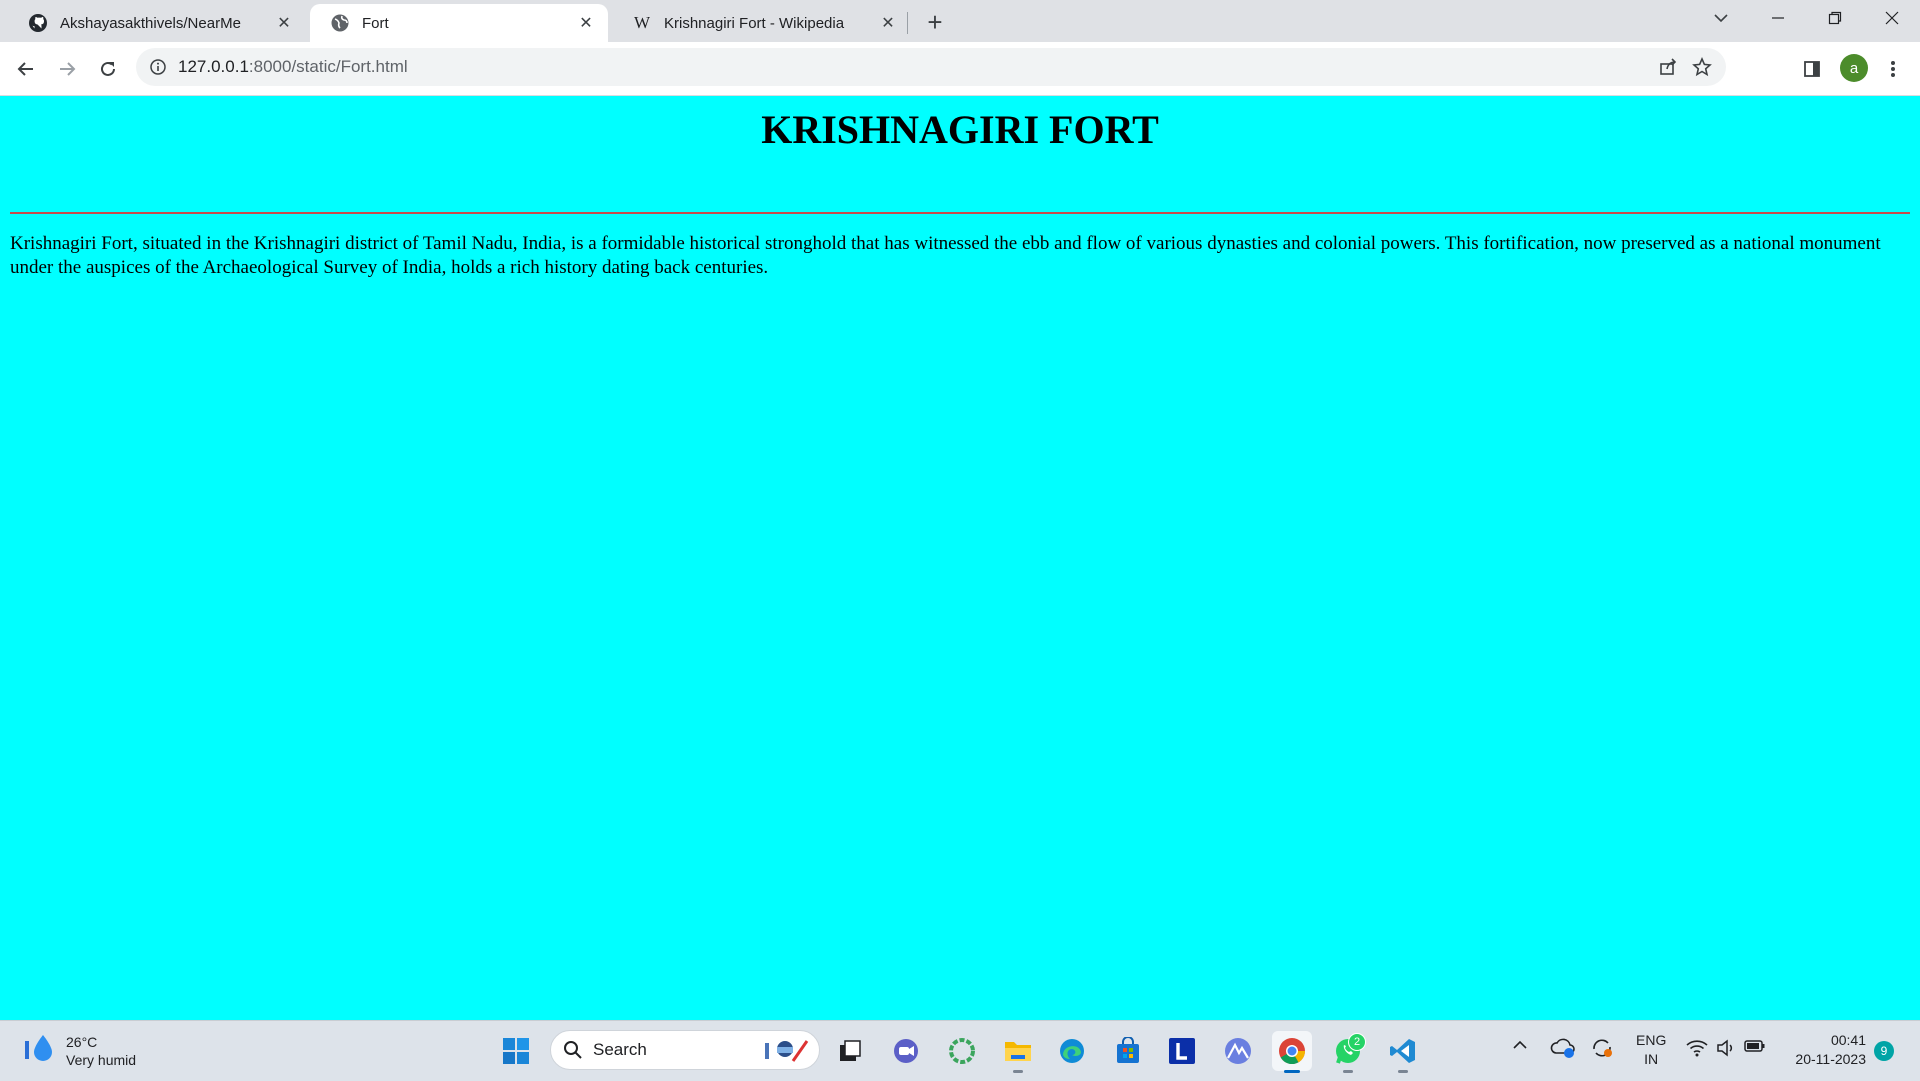  Describe the element at coordinates (1777, 18) in the screenshot. I see `minimize-button` at that location.